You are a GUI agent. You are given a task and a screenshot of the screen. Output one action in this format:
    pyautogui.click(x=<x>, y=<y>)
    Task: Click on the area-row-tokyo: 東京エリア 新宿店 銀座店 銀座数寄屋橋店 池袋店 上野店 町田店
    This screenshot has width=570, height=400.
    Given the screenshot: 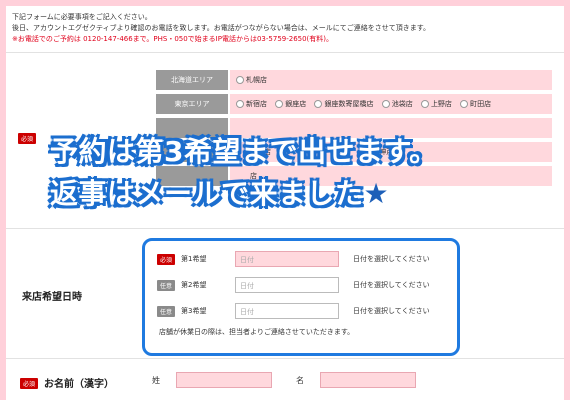 What is the action you would take?
    pyautogui.click(x=356, y=104)
    